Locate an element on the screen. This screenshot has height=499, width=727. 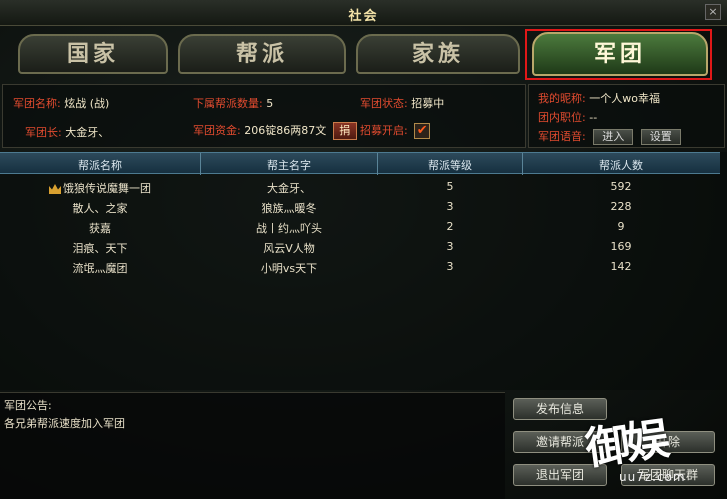
leader-cell: 战丨约灬吖头 is located at coordinates (289, 228).